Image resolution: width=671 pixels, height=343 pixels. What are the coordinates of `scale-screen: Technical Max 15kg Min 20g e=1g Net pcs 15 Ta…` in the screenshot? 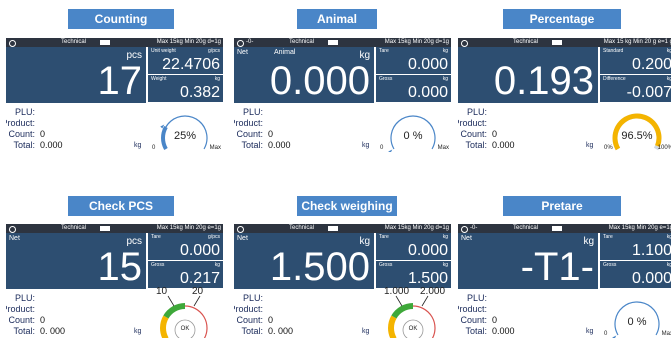 It's located at (114, 281).